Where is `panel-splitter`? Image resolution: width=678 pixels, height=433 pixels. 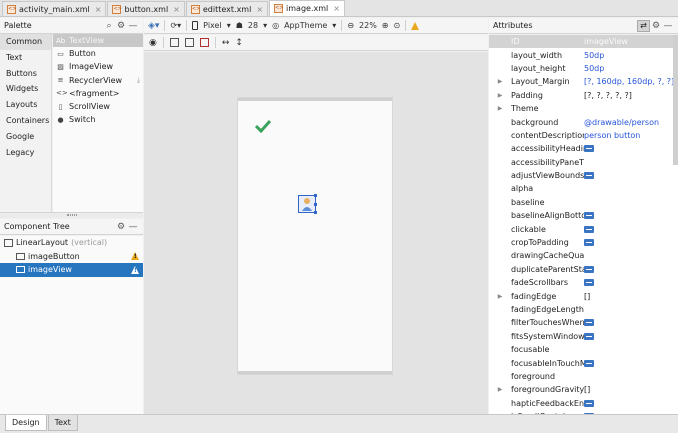
panel-splitter is located at coordinates (71, 215).